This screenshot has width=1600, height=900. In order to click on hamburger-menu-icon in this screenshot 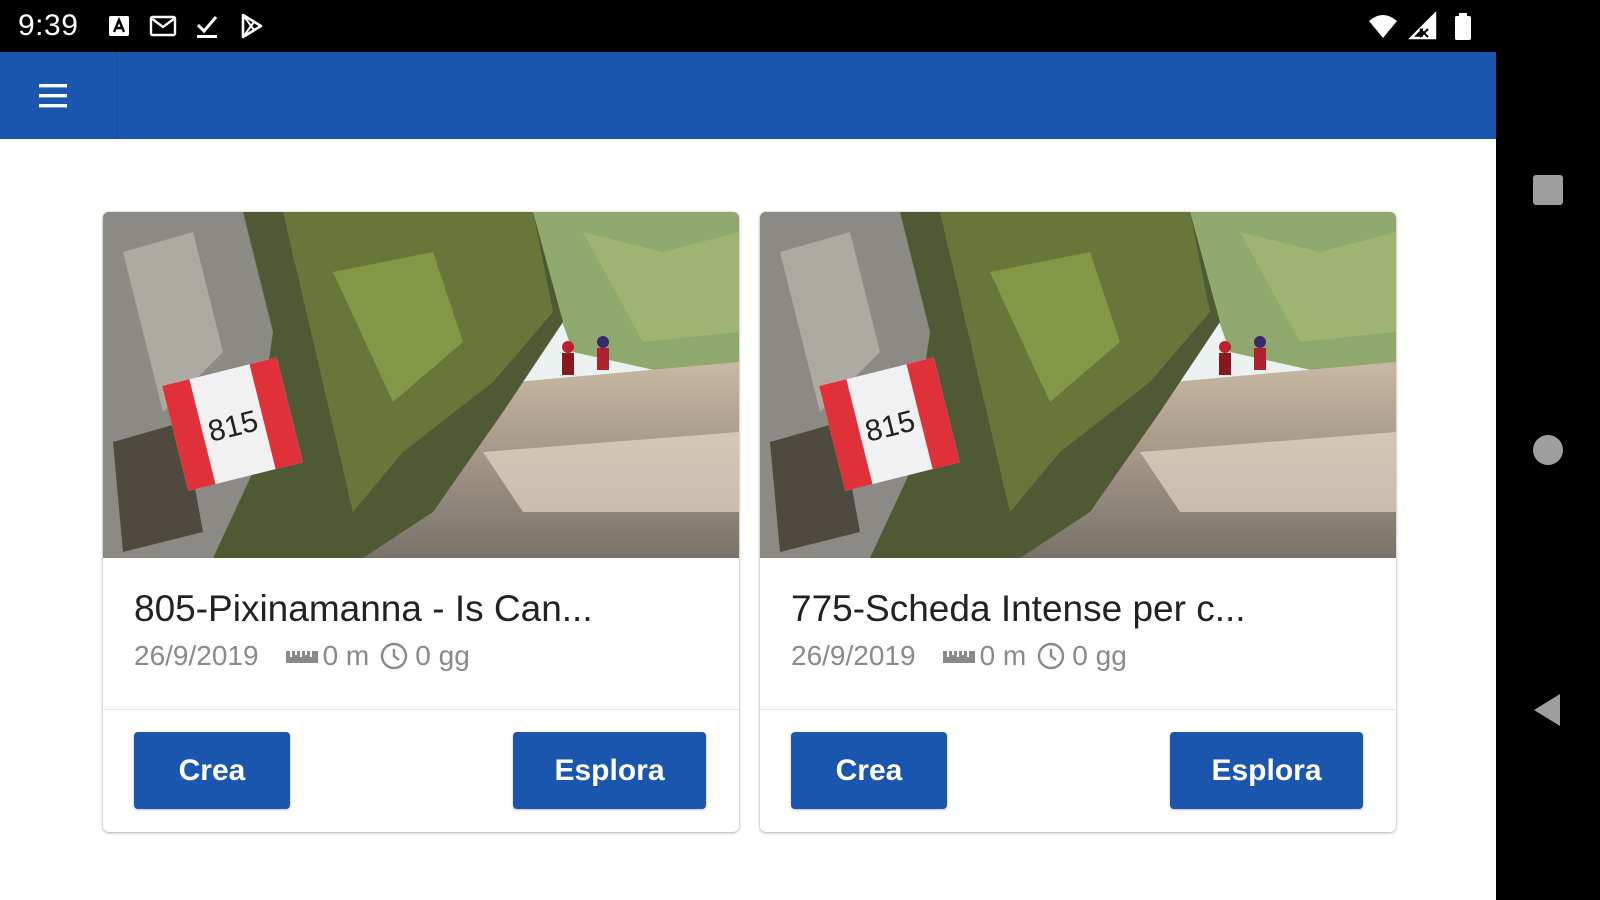, I will do `click(53, 96)`.